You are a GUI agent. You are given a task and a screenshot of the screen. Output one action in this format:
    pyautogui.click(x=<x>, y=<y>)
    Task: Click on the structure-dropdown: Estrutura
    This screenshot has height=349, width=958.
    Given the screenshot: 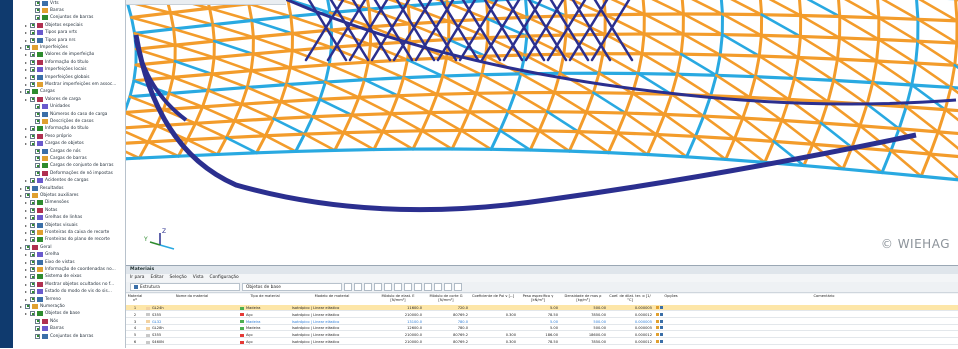 What is the action you would take?
    pyautogui.click(x=185, y=287)
    